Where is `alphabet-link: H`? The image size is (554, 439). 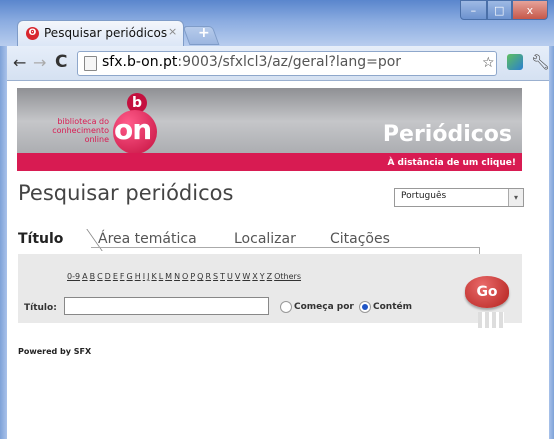 alphabet-link: H is located at coordinates (138, 276).